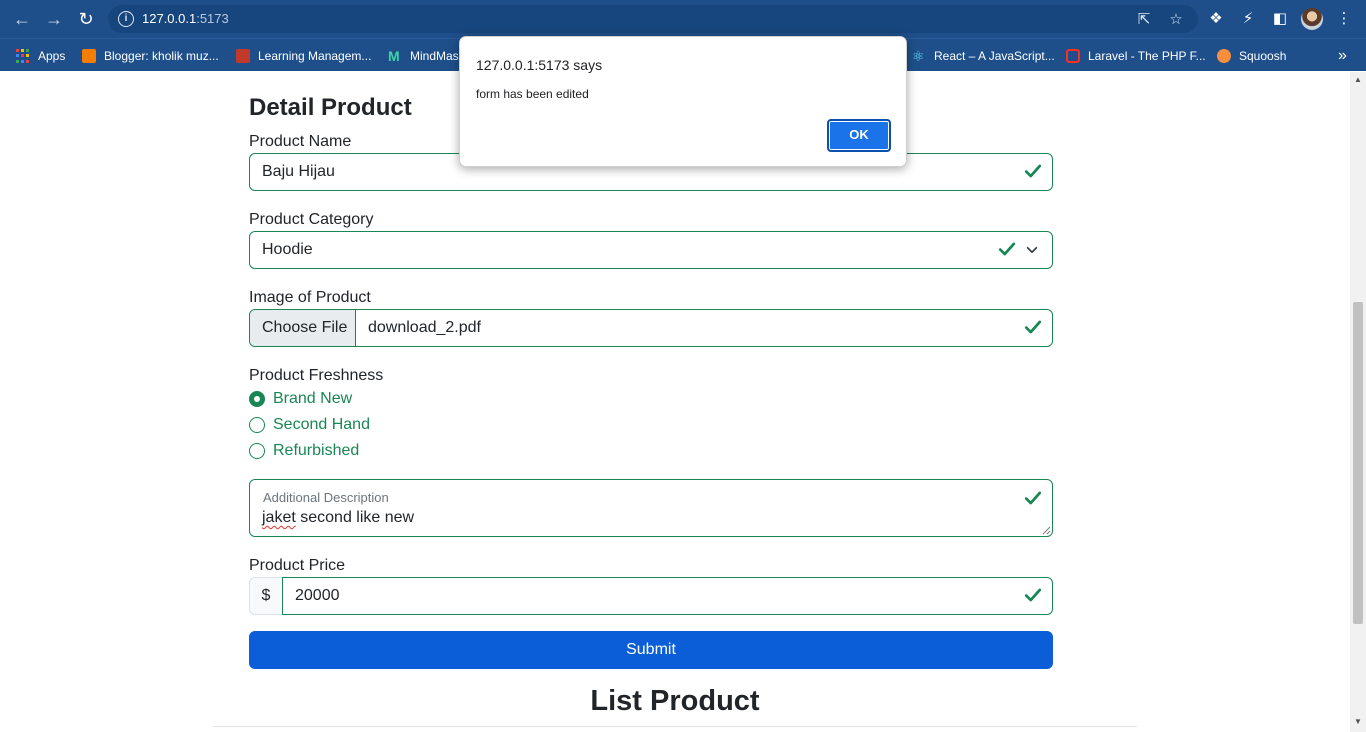  What do you see at coordinates (1248, 19) in the screenshot?
I see `performance-icon: ⚡` at bounding box center [1248, 19].